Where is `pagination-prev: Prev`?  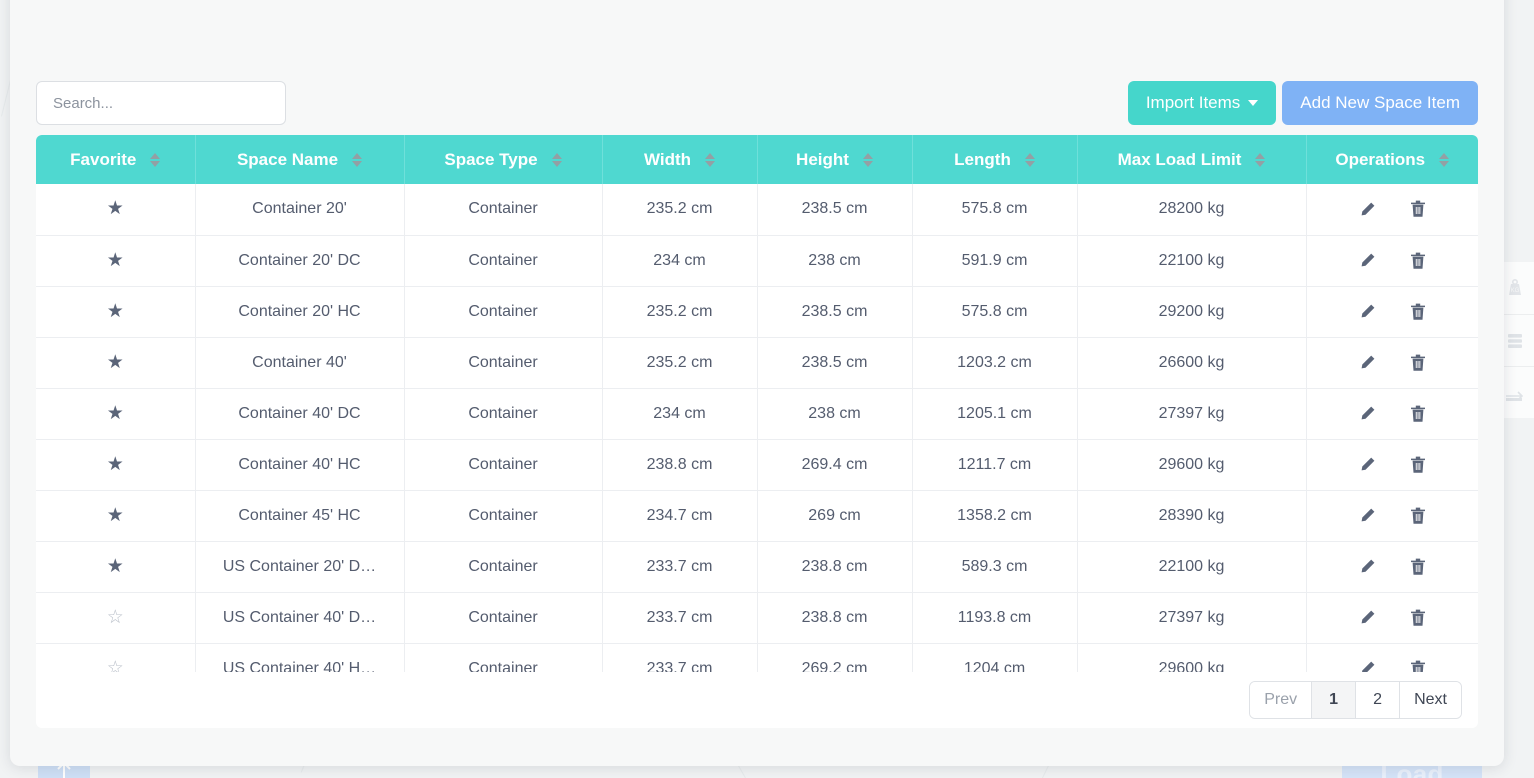
pagination-prev: Prev is located at coordinates (1281, 700).